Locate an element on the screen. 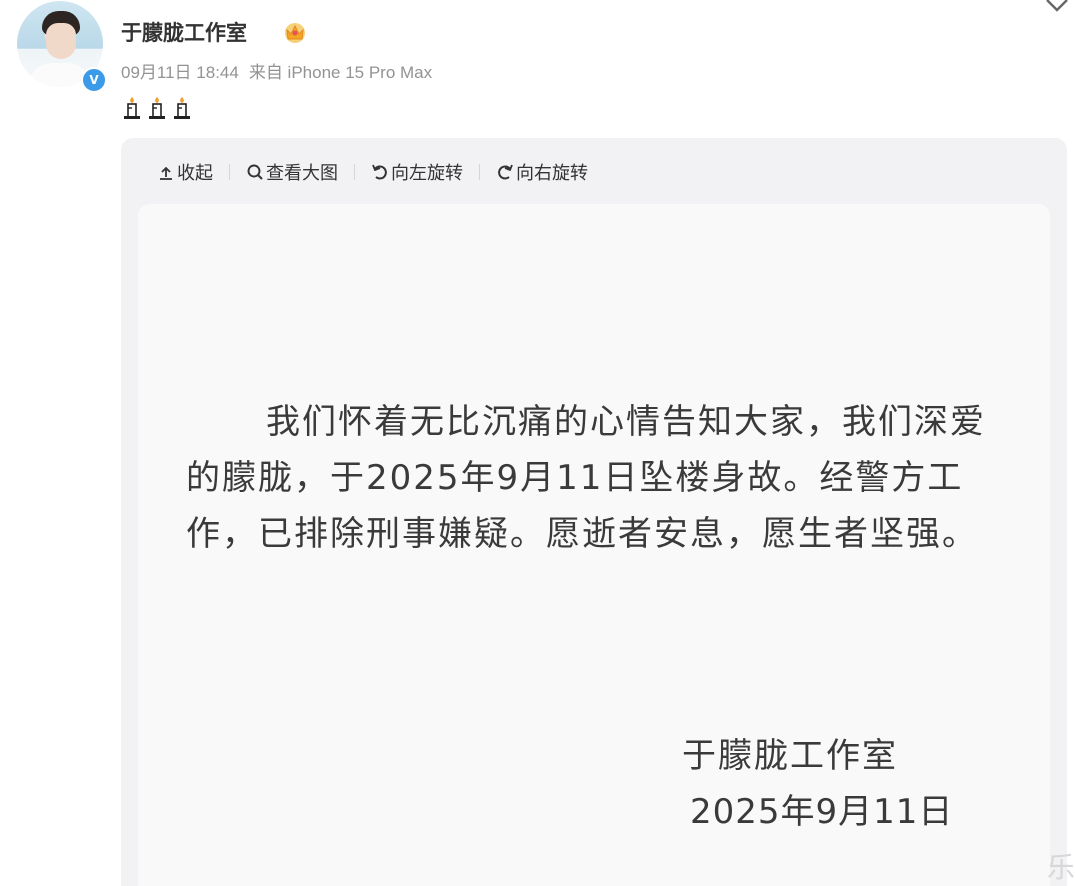 This screenshot has height=886, width=1075. collapse-button: 收起 is located at coordinates (185, 172).